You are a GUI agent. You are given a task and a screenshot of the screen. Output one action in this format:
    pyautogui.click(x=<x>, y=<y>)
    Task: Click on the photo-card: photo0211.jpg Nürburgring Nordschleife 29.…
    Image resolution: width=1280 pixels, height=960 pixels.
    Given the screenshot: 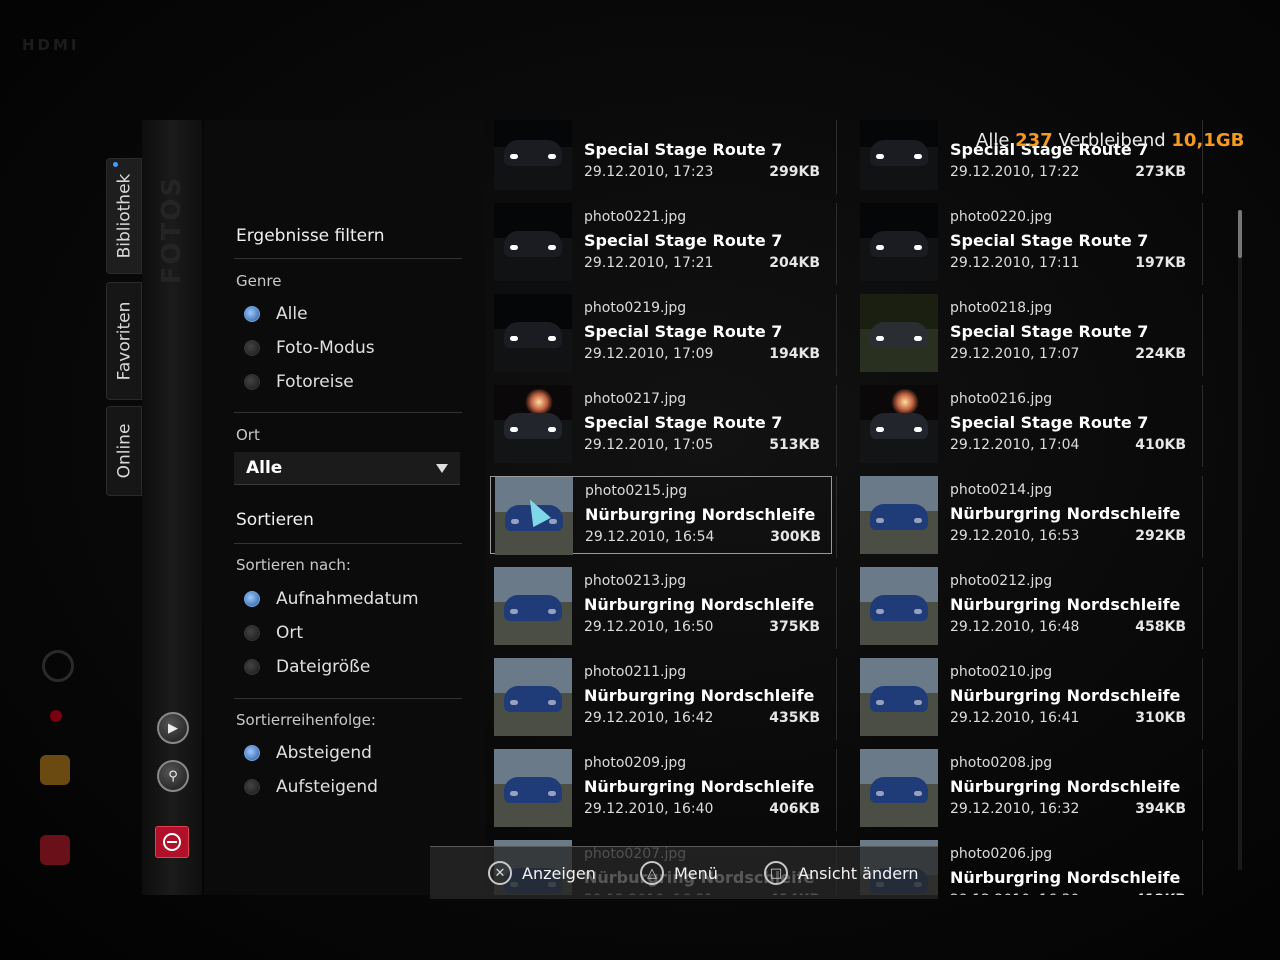 What is the action you would take?
    pyautogui.click(x=661, y=697)
    